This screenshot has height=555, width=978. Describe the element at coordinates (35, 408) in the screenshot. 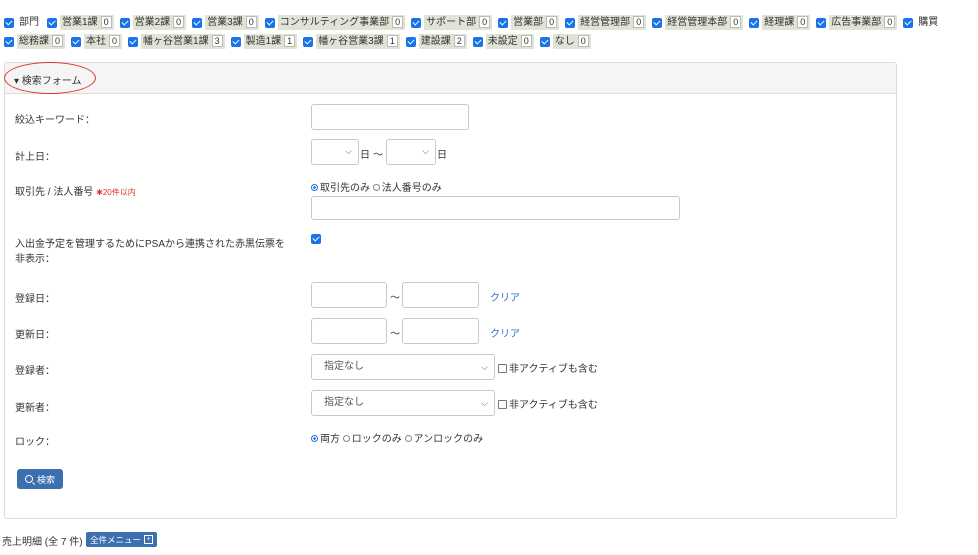

I see `updater-label: 更新者：` at that location.